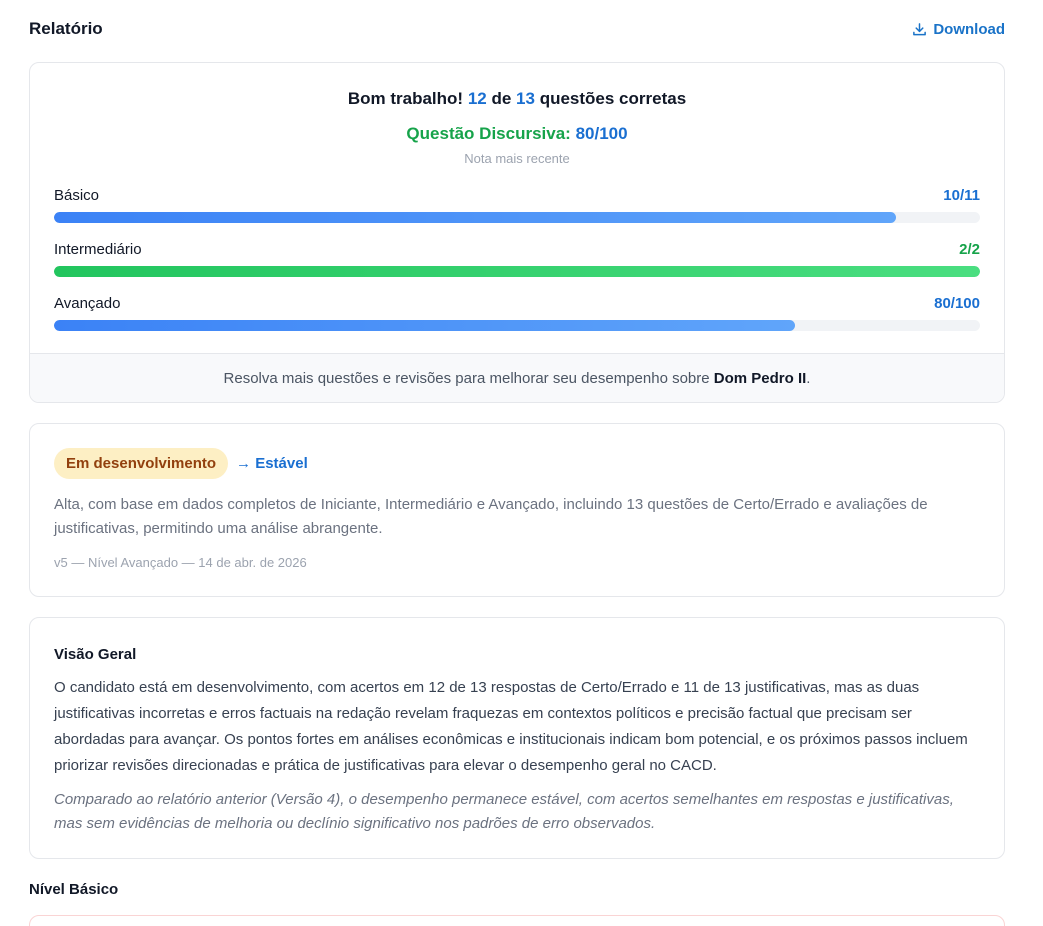 The height and width of the screenshot is (926, 1043). I want to click on level-score: 10/11, so click(961, 195).